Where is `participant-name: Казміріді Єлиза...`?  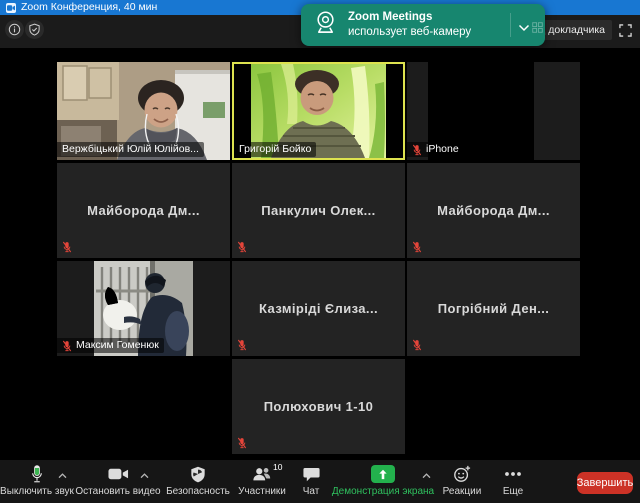 participant-name: Казміріді Єлиза... is located at coordinates (318, 308).